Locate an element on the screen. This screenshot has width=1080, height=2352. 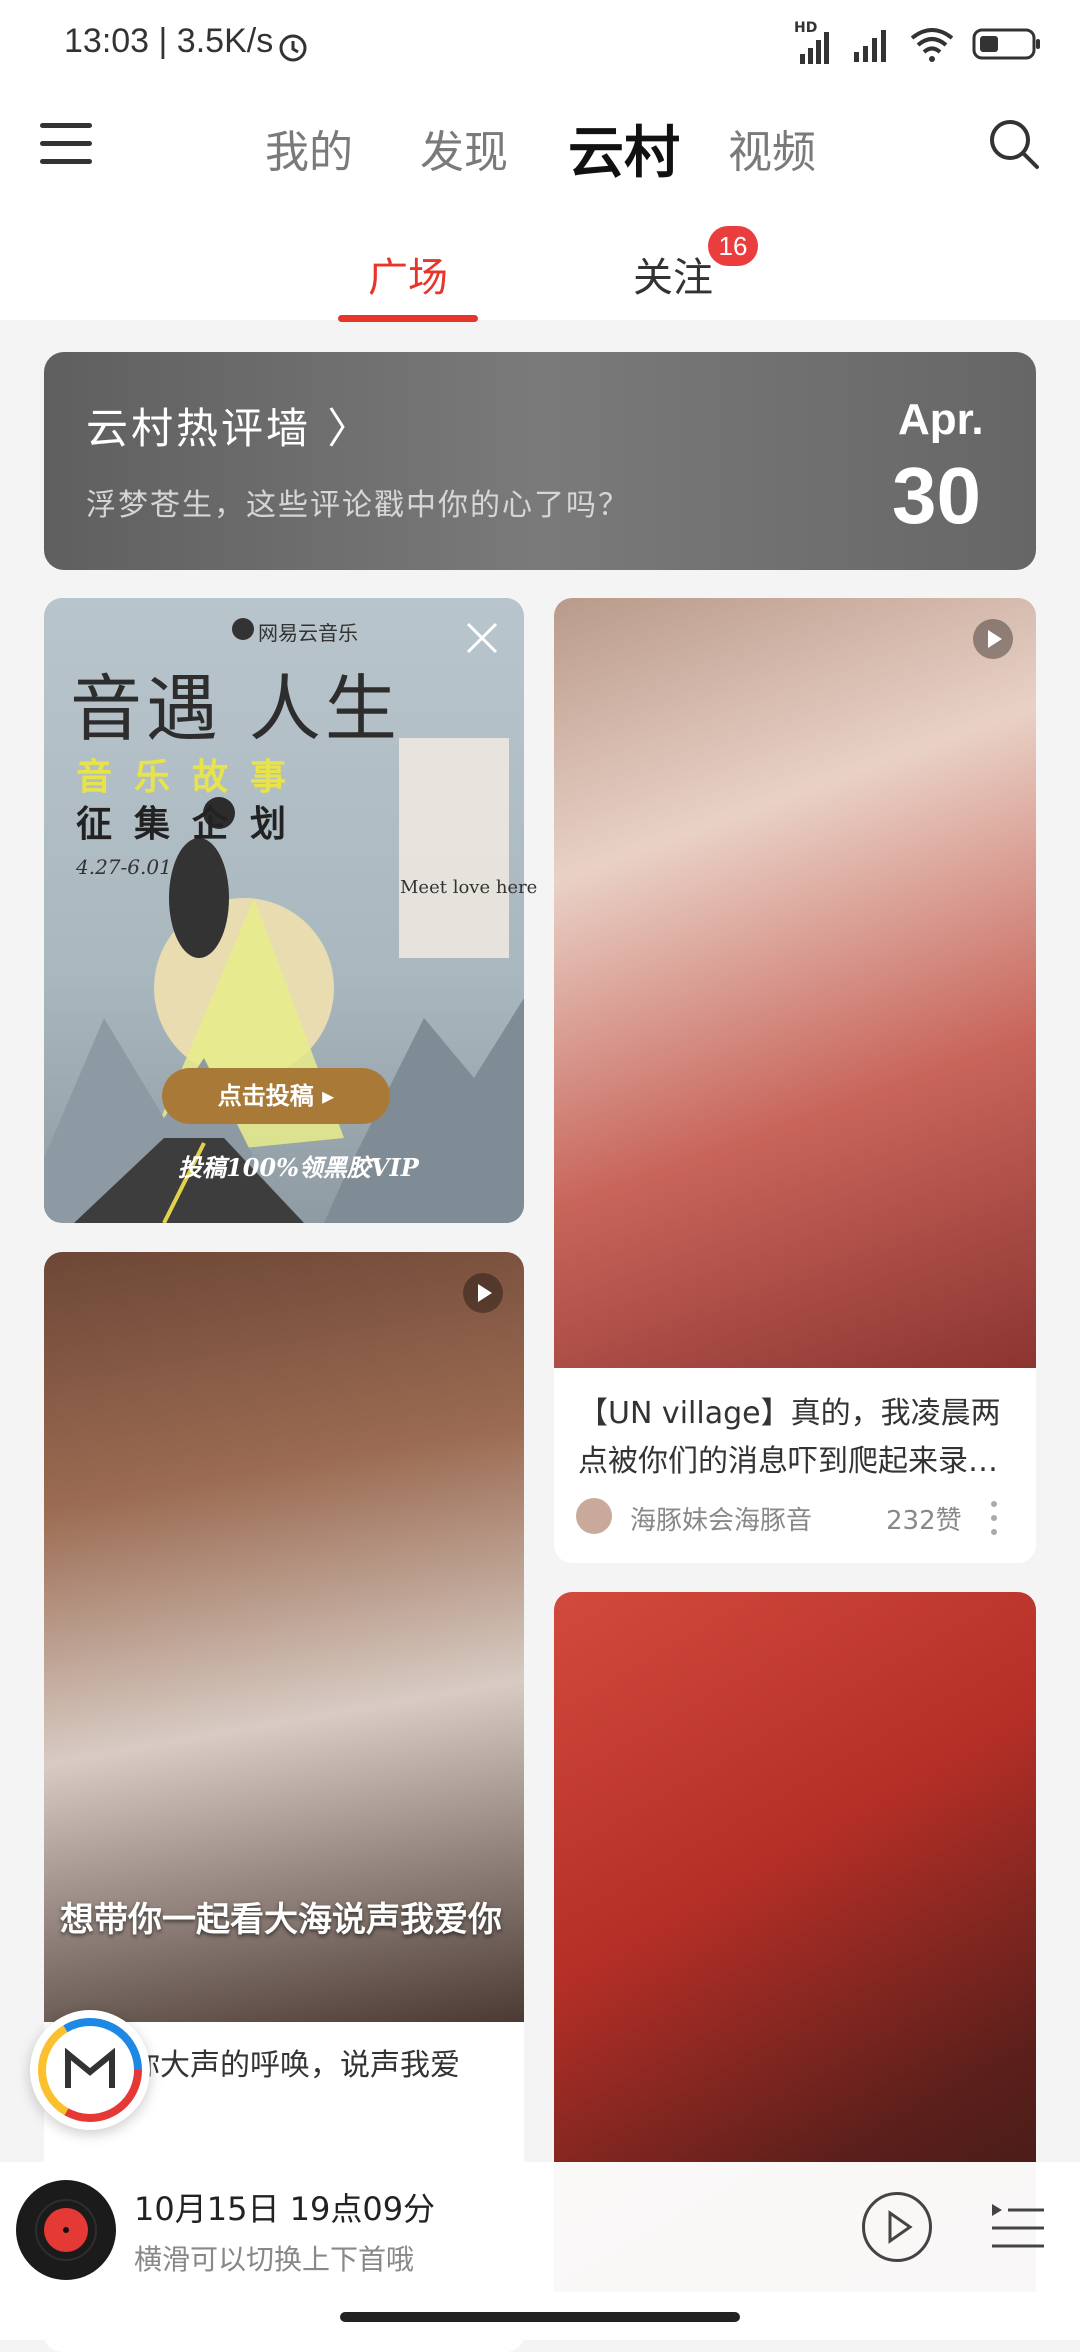
subtab-square: 广场 is located at coordinates (408, 274).